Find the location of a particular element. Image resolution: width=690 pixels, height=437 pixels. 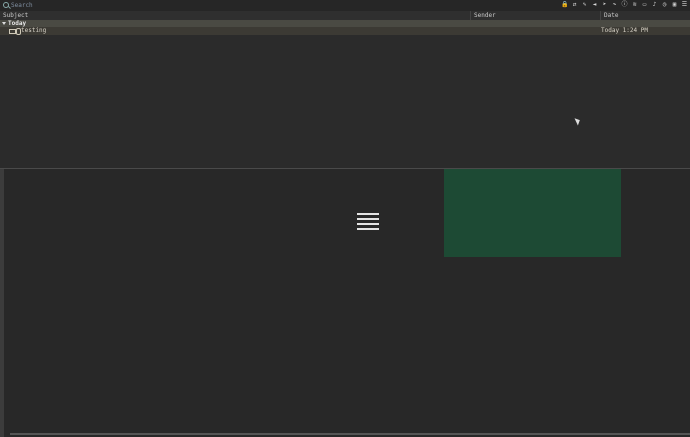

render-artifact is located at coordinates (532, 213).